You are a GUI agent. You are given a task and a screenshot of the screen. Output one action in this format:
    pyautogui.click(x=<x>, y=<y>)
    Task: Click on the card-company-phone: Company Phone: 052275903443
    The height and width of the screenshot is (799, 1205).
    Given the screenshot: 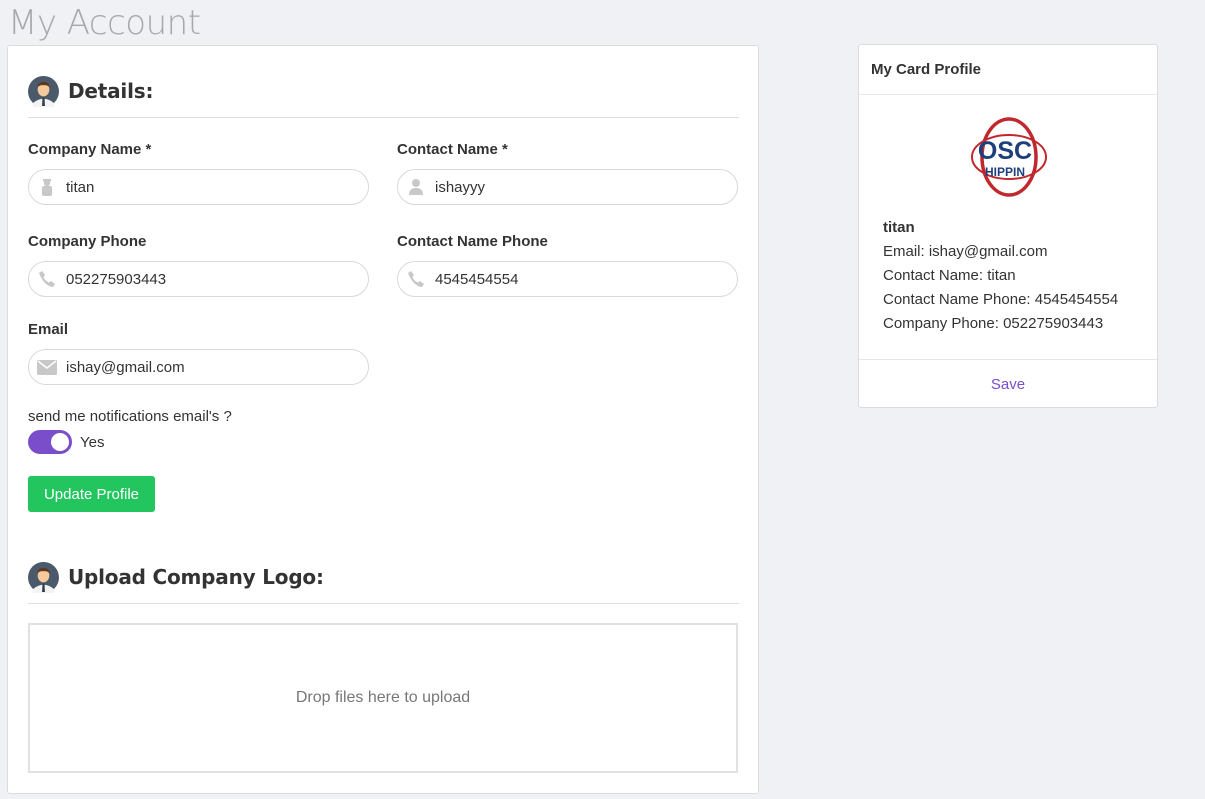 What is the action you would take?
    pyautogui.click(x=993, y=323)
    